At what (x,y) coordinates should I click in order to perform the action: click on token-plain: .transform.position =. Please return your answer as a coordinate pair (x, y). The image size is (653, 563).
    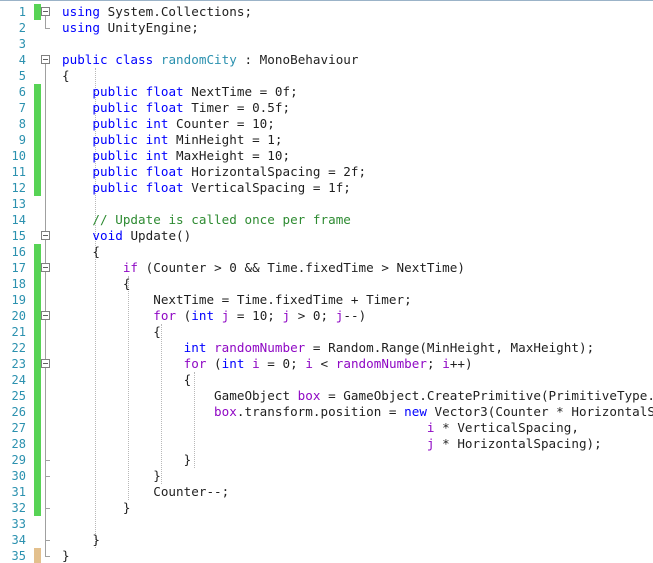
    Looking at the image, I should click on (320, 411).